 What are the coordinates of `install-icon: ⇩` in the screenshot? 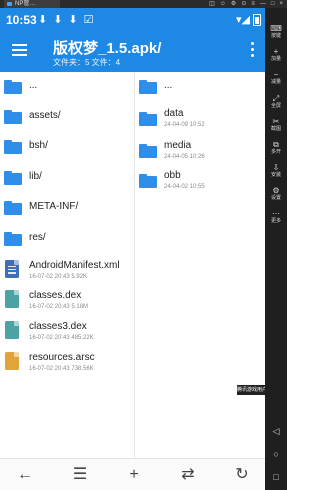 It's located at (276, 167).